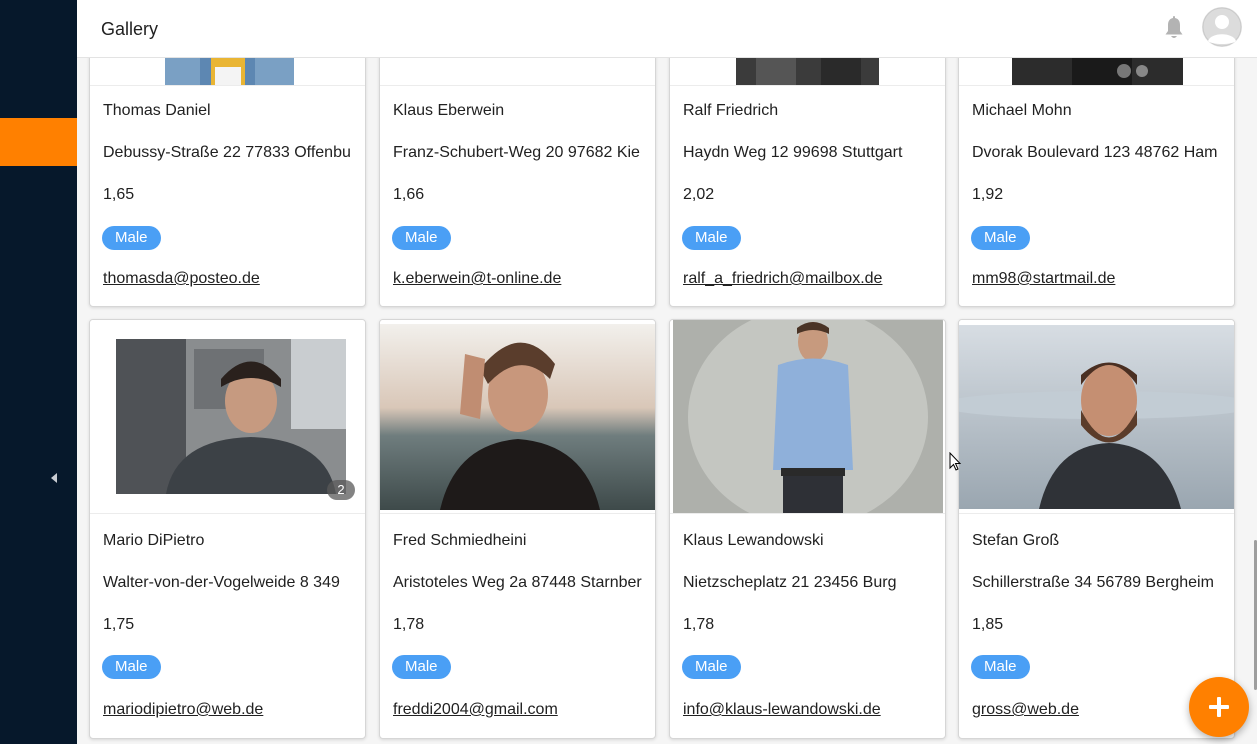 This screenshot has width=1257, height=744. Describe the element at coordinates (1016, 540) in the screenshot. I see `card-name: Stefan Groß` at that location.